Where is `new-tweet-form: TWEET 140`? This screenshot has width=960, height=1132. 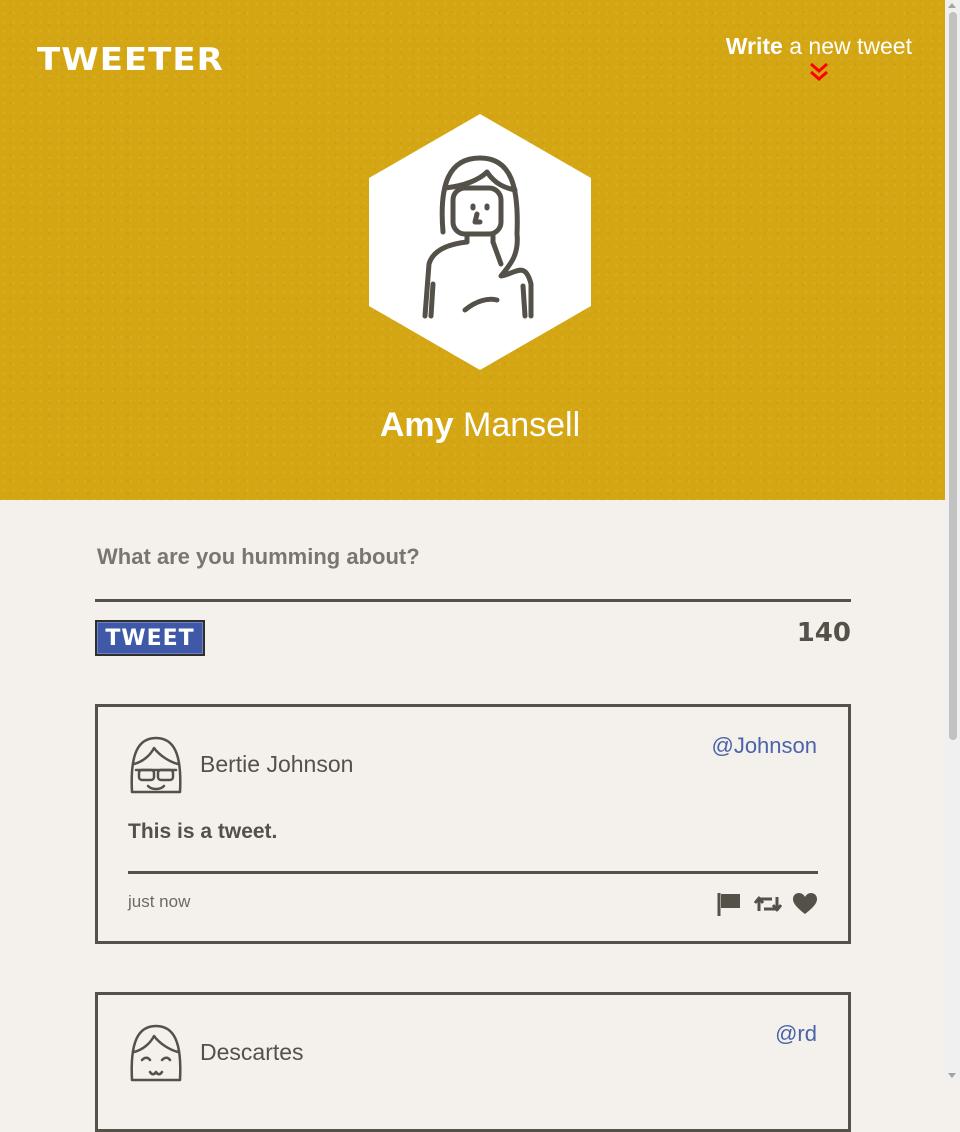
new-tweet-form: TWEET 140 is located at coordinates (473, 593).